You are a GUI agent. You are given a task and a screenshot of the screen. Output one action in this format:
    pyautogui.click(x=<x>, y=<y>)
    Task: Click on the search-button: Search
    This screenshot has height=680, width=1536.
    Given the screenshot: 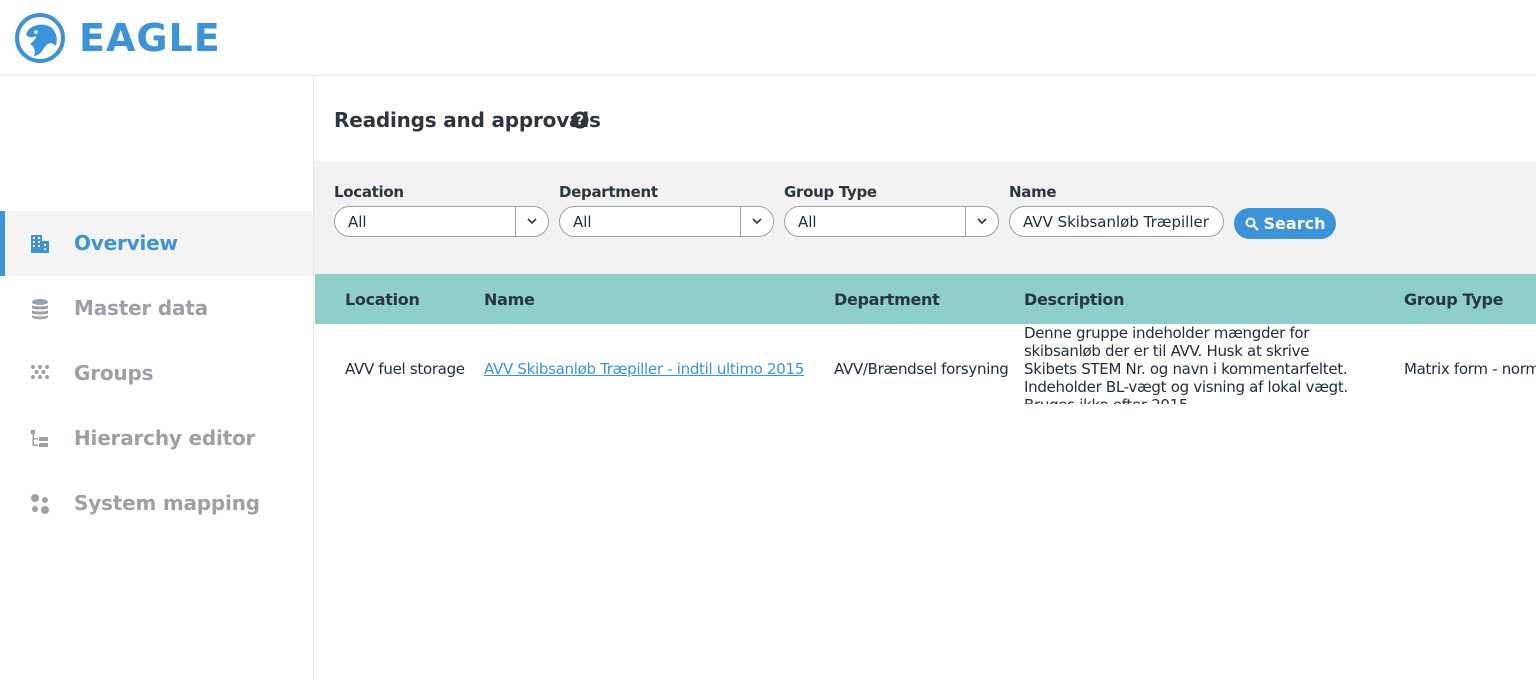 What is the action you would take?
    pyautogui.click(x=1285, y=223)
    